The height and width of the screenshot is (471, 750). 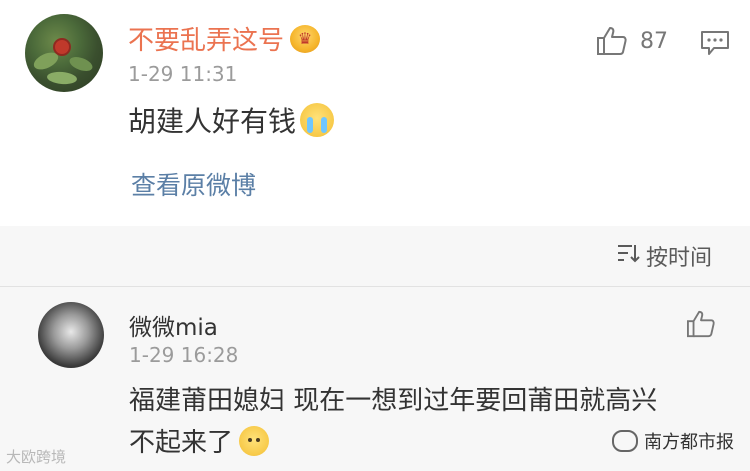 I want to click on avatar, so click(x=64, y=53).